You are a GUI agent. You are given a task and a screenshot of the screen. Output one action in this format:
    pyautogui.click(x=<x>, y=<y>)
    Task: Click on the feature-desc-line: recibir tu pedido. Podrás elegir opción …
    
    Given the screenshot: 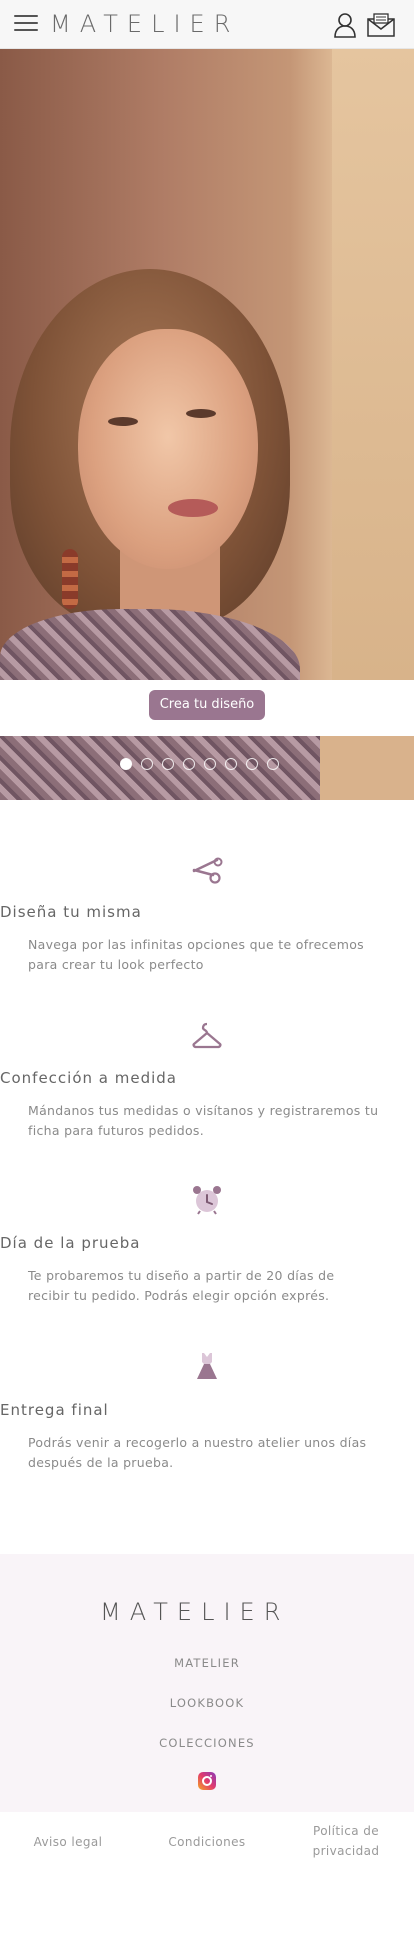 What is the action you would take?
    pyautogui.click(x=179, y=1295)
    